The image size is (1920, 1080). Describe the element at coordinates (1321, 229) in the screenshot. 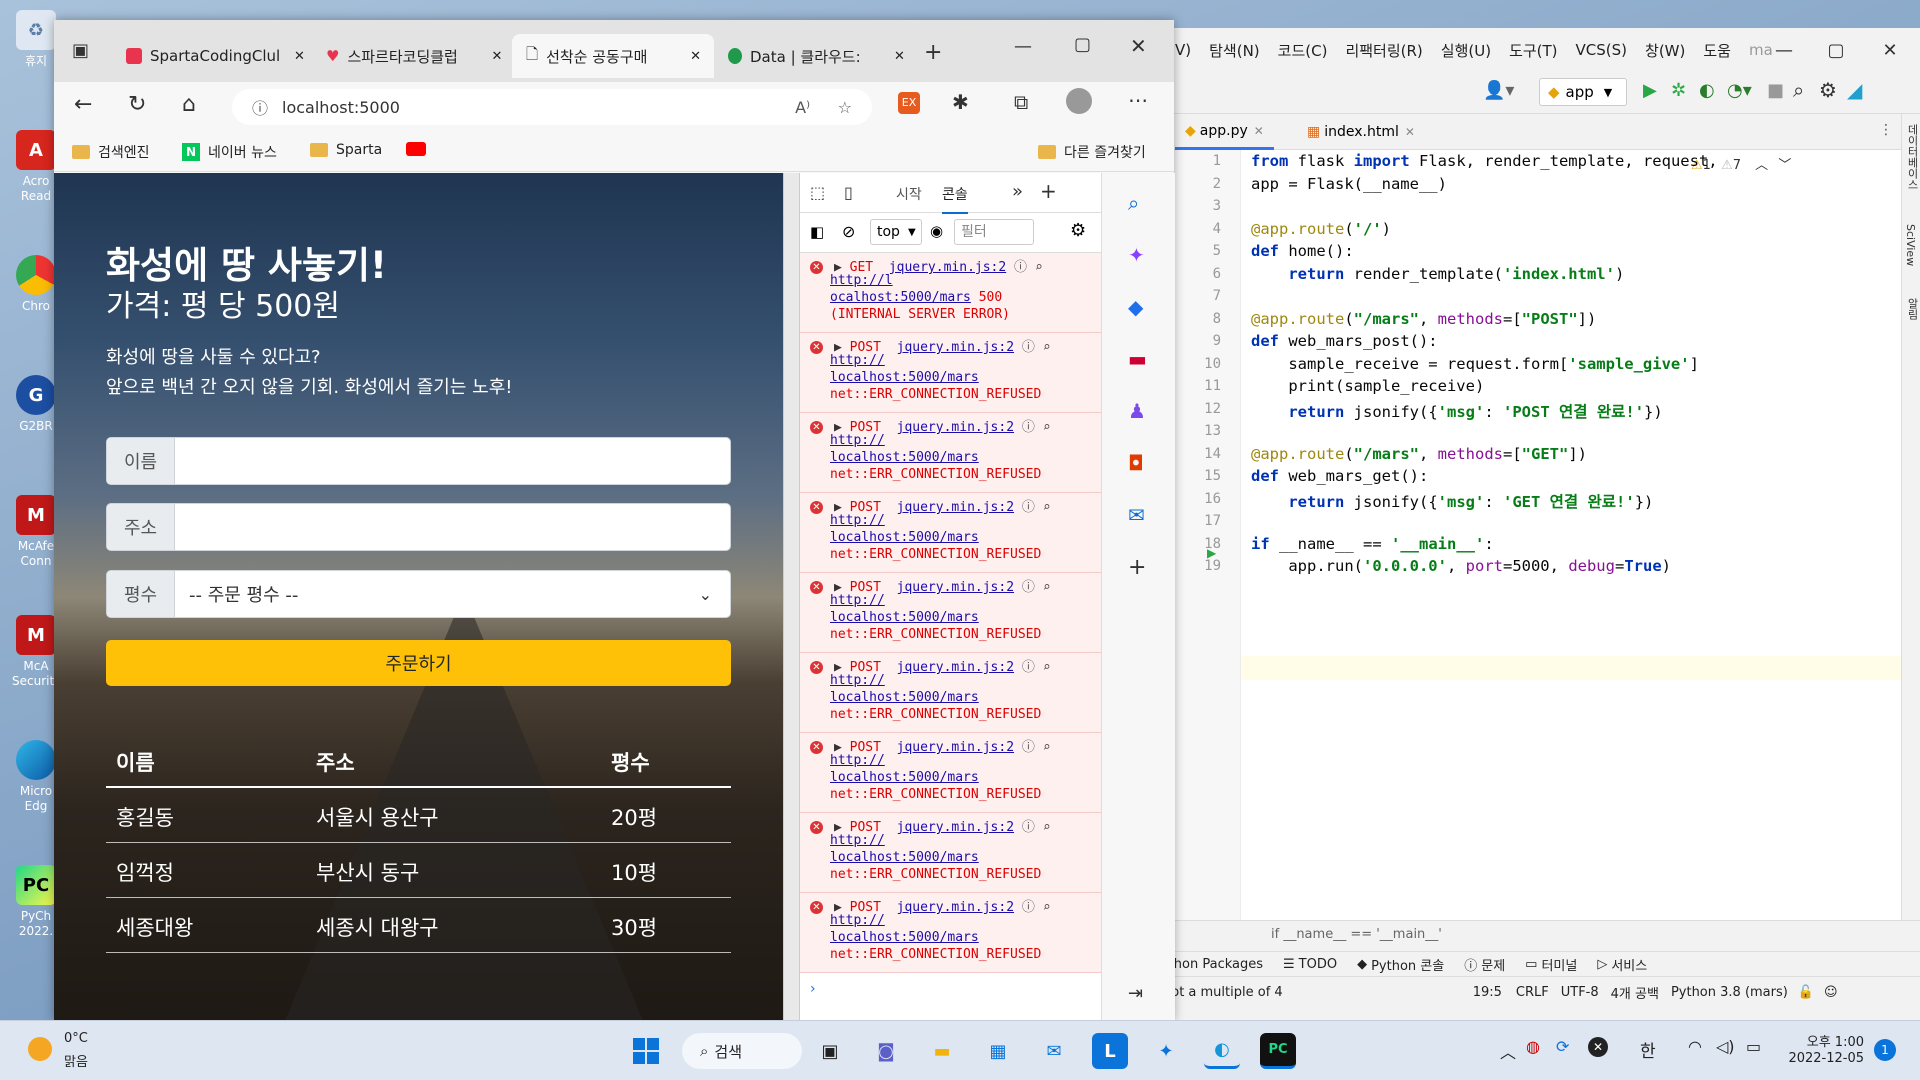

I see `code-line: @app.route('/')` at that location.